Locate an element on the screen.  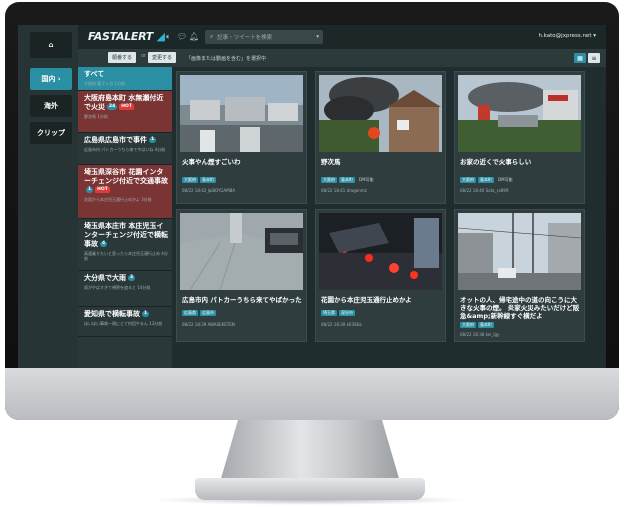
topic-item-all: すべて 大阪府 鹿子ヶ谷 1分前 is located at coordinates (125, 79).